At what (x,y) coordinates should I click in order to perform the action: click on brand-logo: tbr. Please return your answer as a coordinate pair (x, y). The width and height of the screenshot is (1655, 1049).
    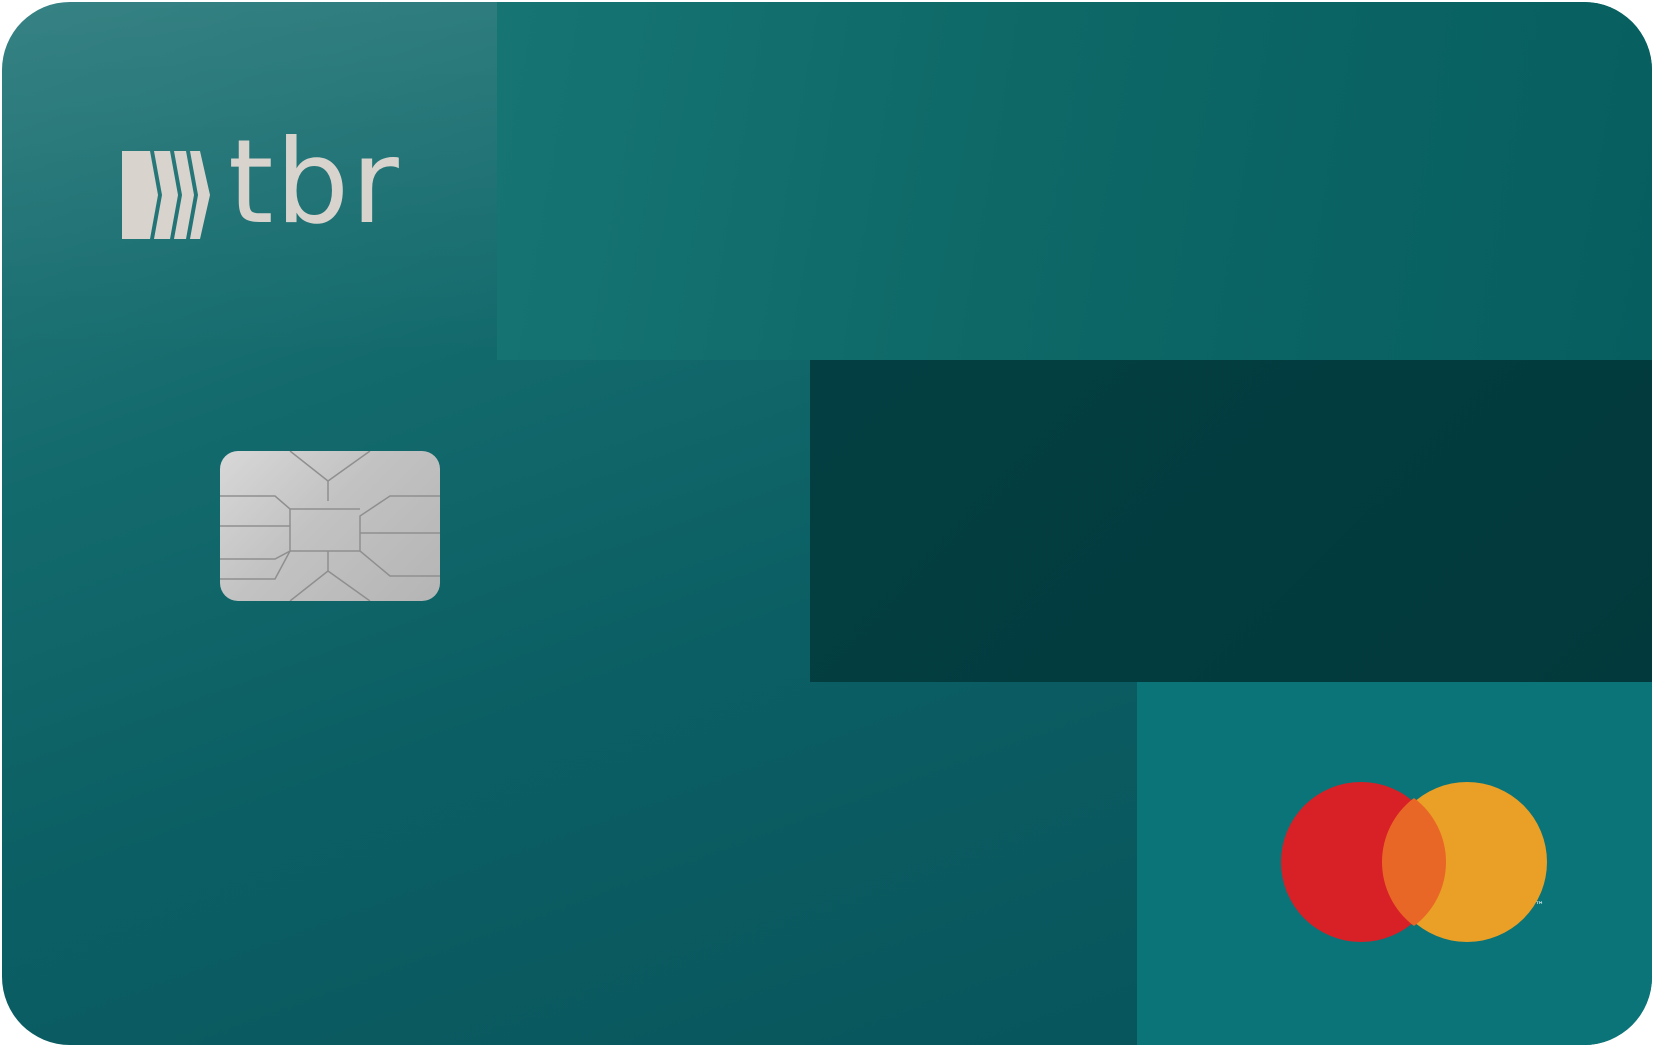
    Looking at the image, I should click on (261, 183).